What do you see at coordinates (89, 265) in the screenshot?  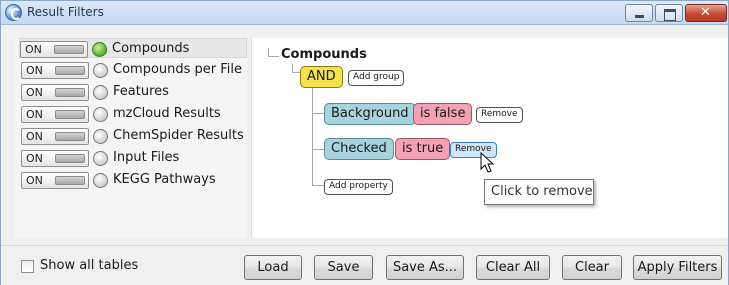 I see `show-all-tables-label: Show all tables` at bounding box center [89, 265].